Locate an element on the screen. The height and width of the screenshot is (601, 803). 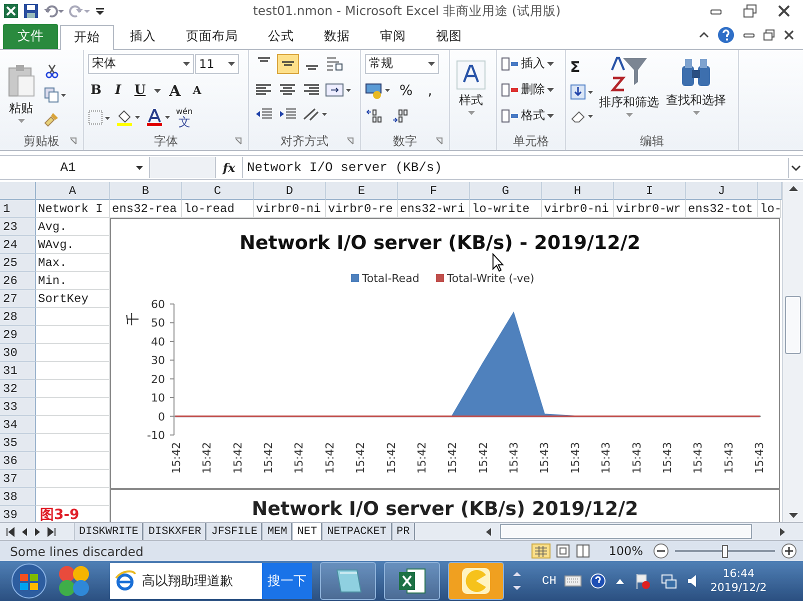
undo-icon is located at coordinates (54, 11).